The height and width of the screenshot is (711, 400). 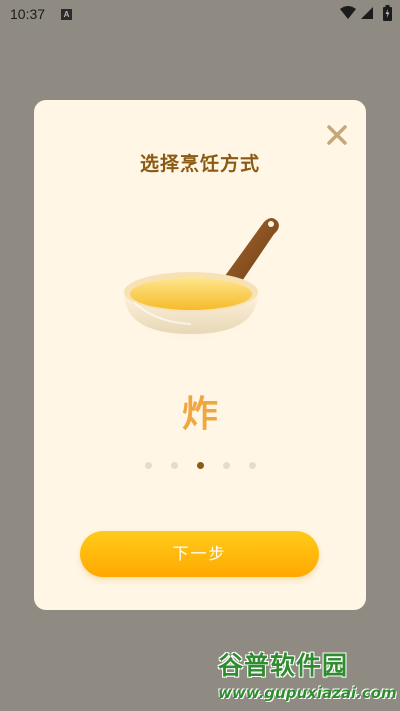 What do you see at coordinates (199, 554) in the screenshot?
I see `next-step-button: 下一步` at bounding box center [199, 554].